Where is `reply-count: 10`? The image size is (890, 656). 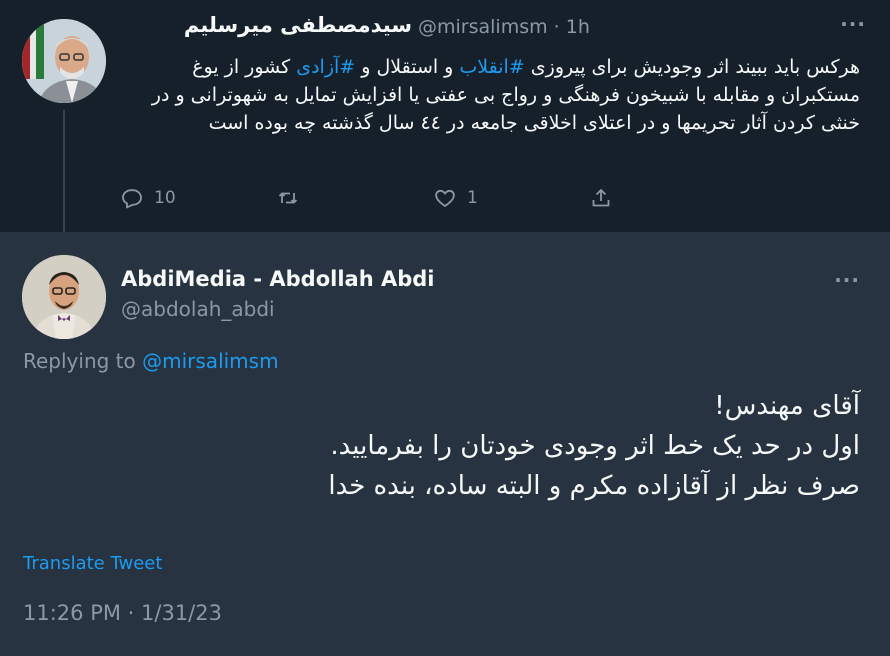
reply-count: 10 is located at coordinates (165, 198).